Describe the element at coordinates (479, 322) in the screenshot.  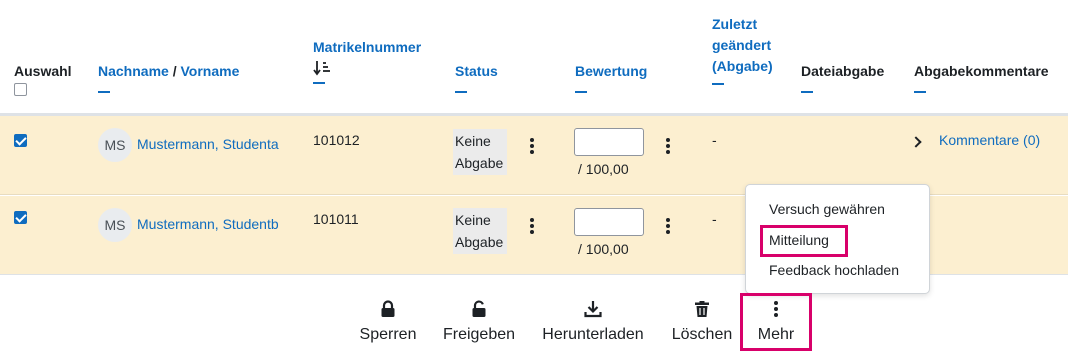
I see `unlock-button: Freigeben` at that location.